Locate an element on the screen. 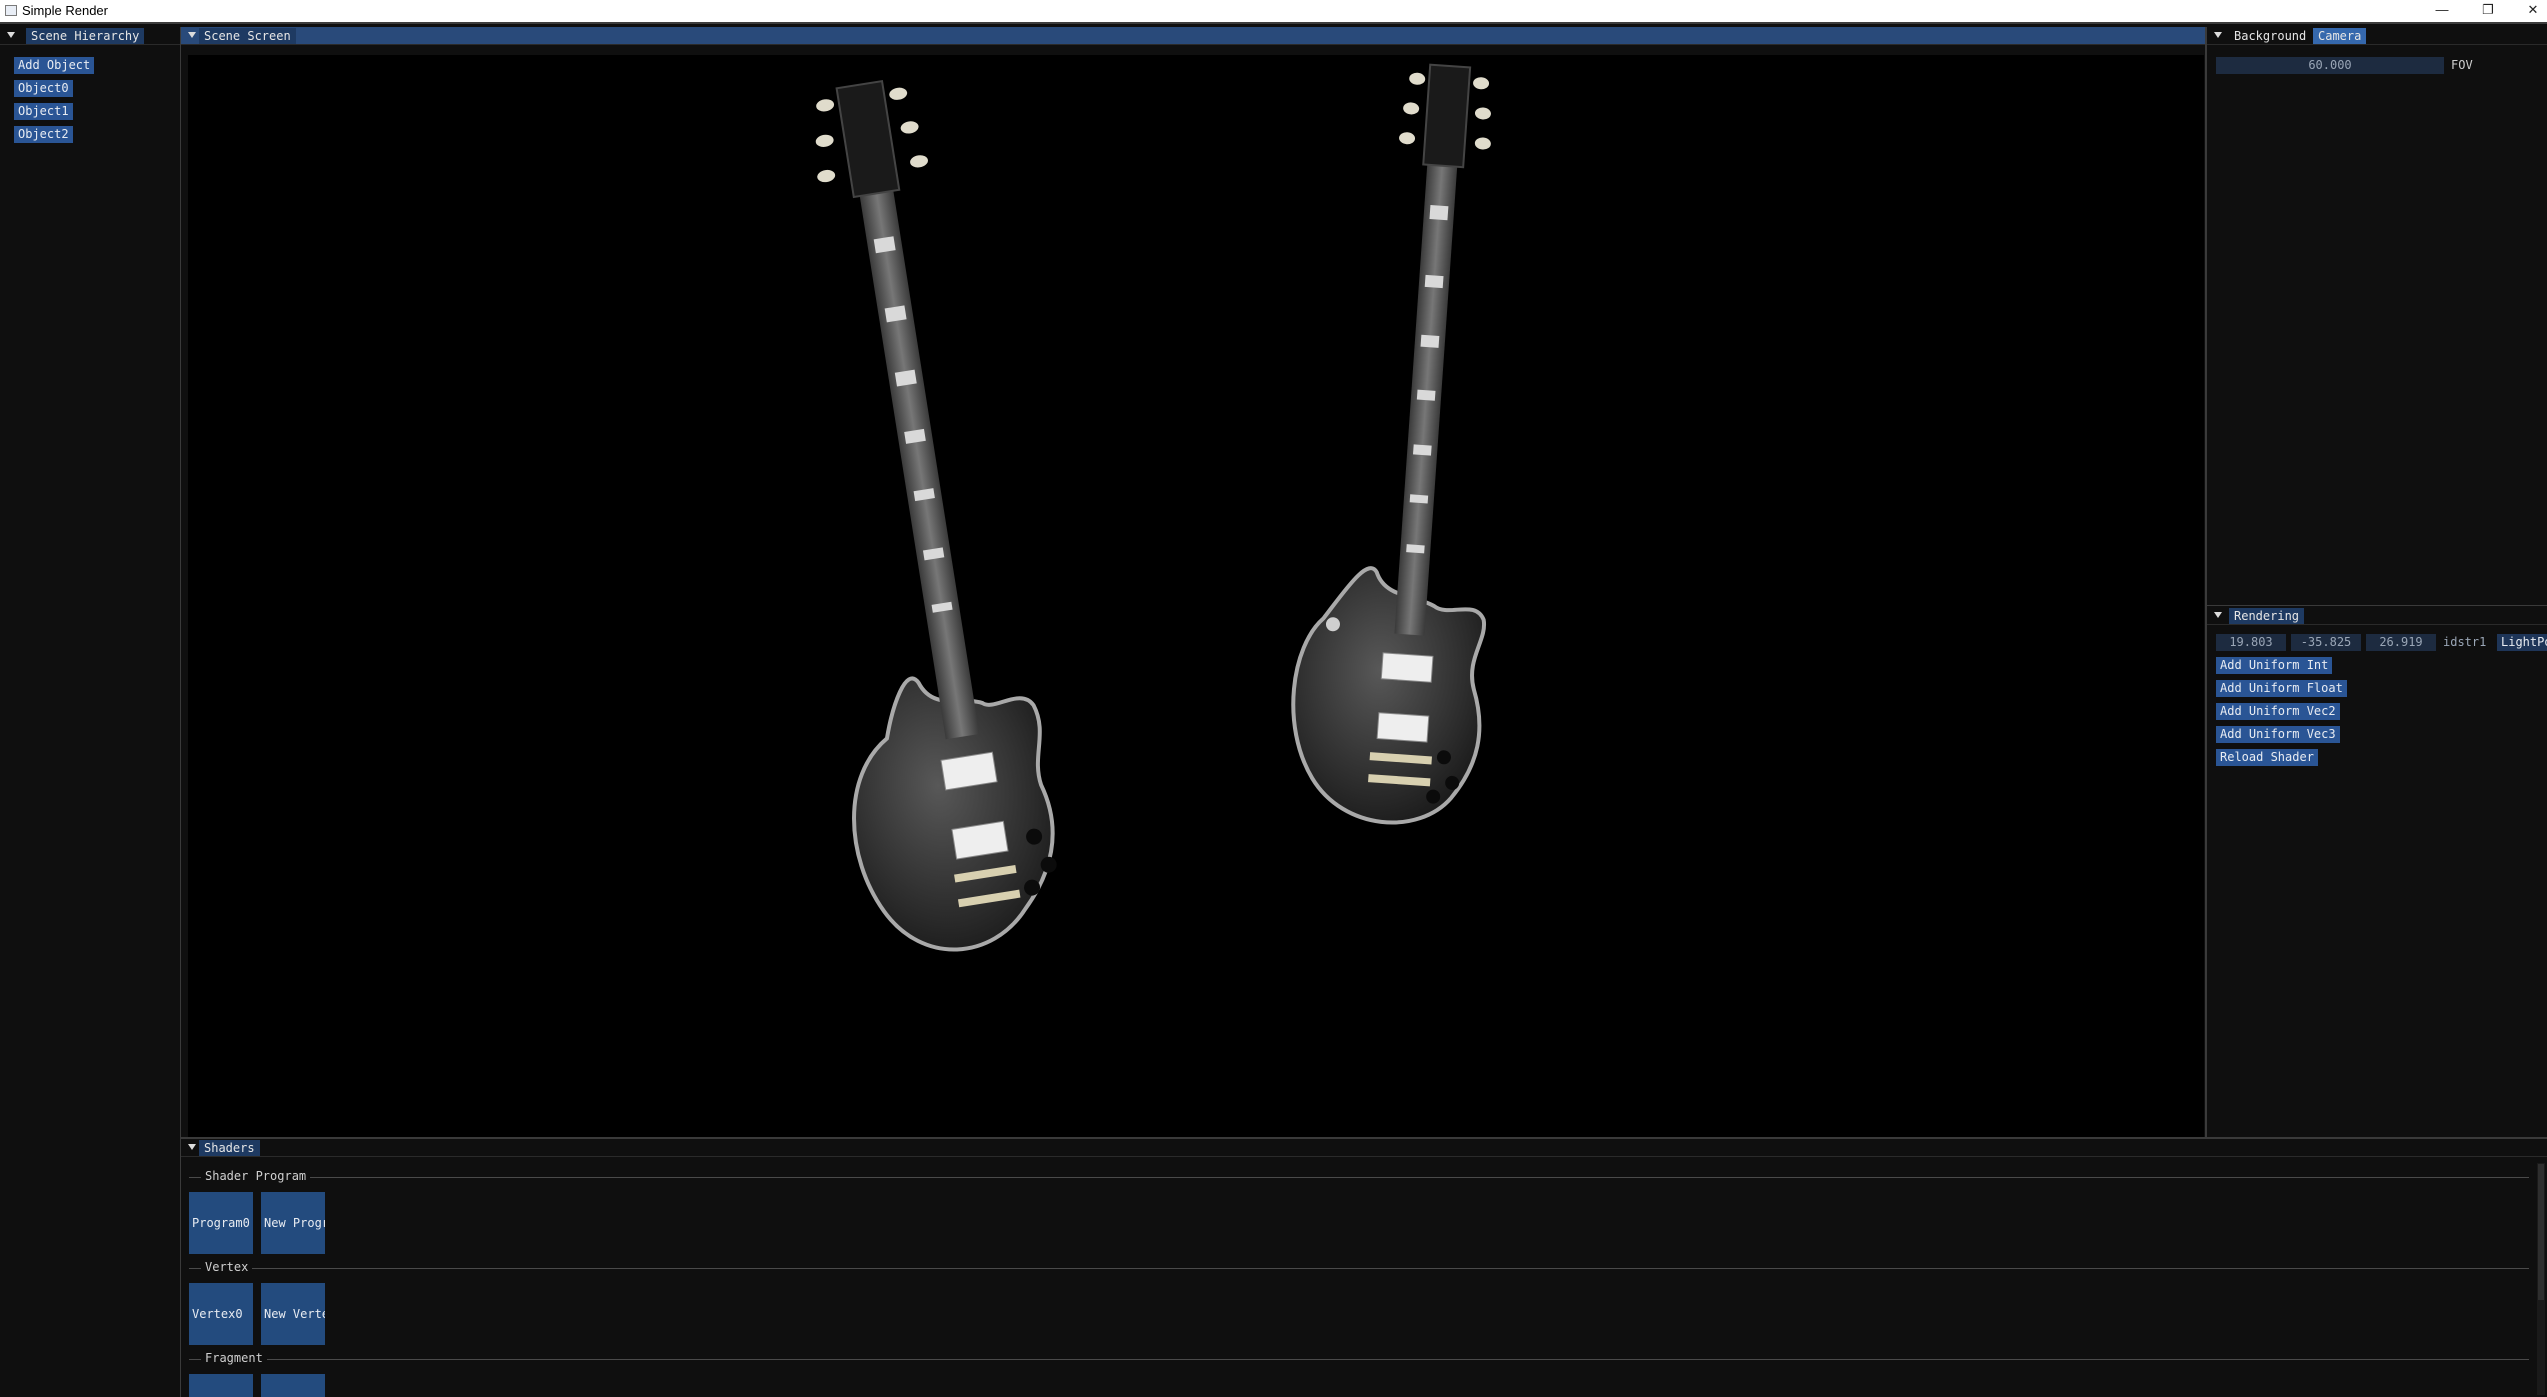 The width and height of the screenshot is (2547, 1397). close-icon: ✕ is located at coordinates (2528, 11).